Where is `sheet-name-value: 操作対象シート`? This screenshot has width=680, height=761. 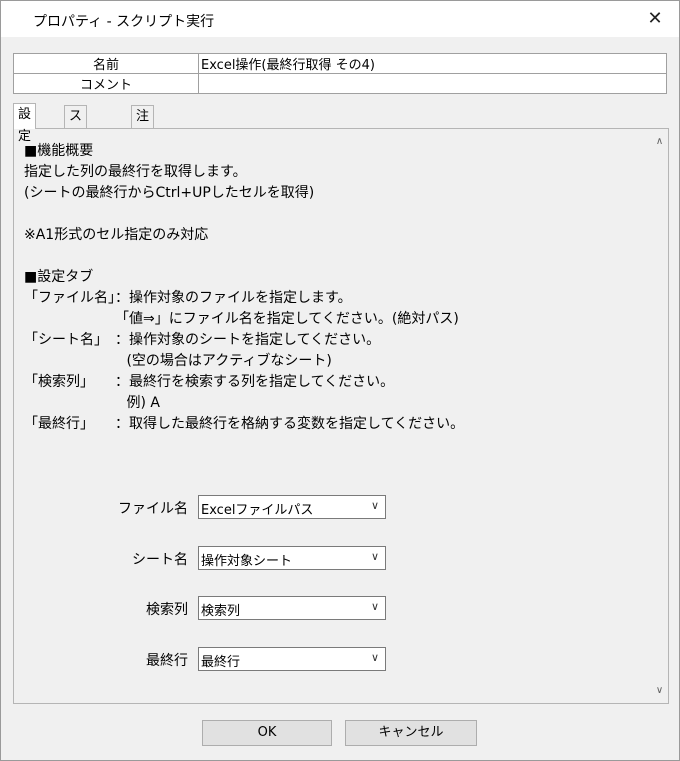 sheet-name-value: 操作対象シート is located at coordinates (247, 561).